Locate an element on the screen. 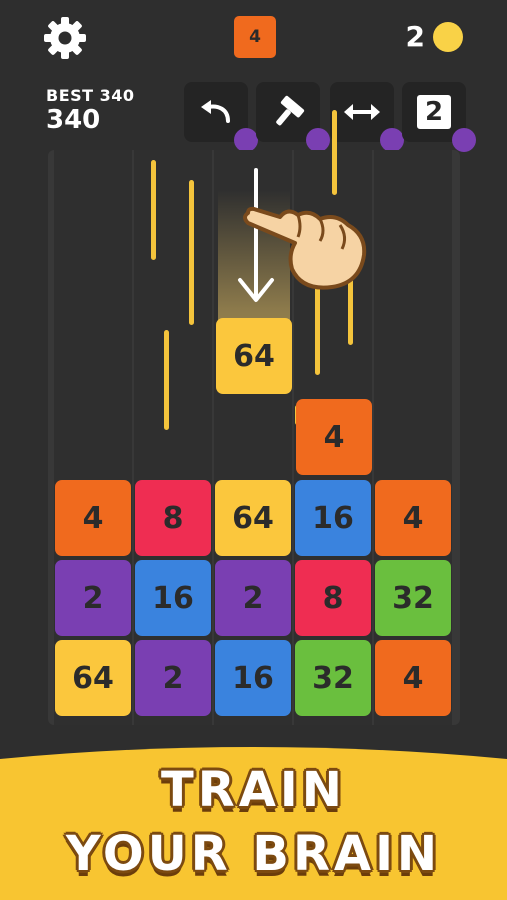  hand-pointer-icon is located at coordinates (305, 248).